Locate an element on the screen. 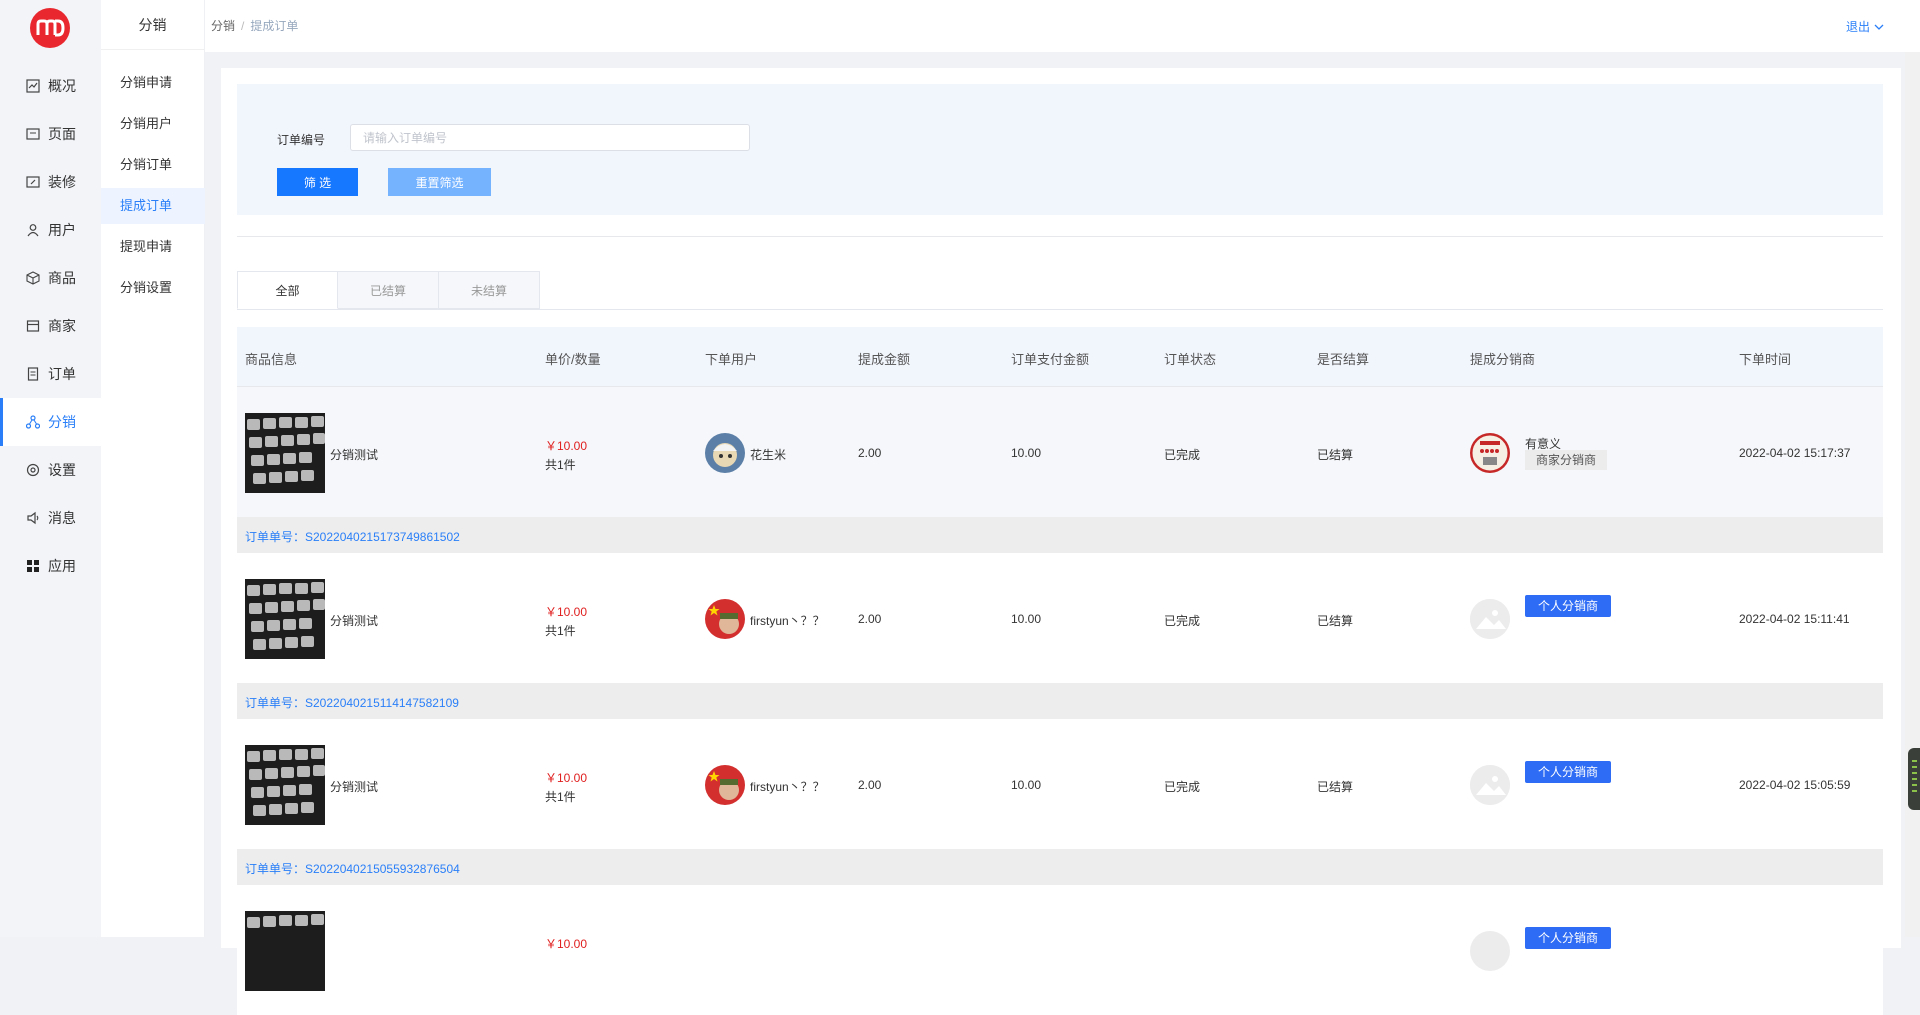  rail-item-users: 用户 is located at coordinates (50, 230).